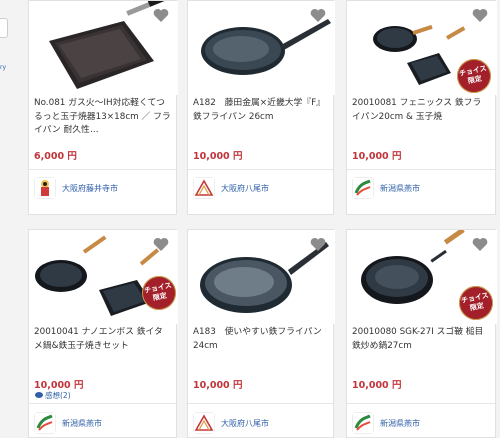 This screenshot has width=500, height=438. I want to click on product-price: 6,000 円, so click(55, 156).